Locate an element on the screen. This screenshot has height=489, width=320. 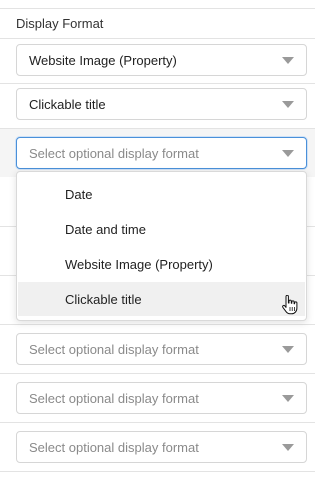
option-label: Website Image (Property) is located at coordinates (139, 264).